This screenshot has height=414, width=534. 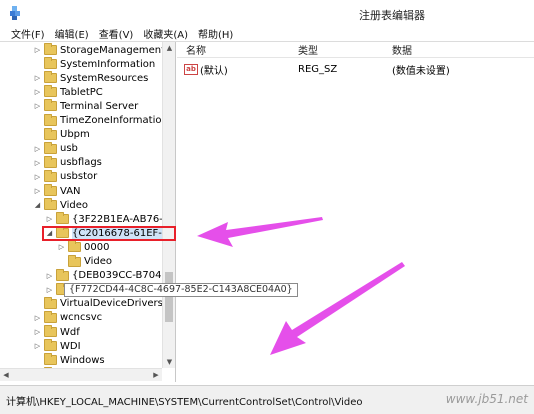 I want to click on watermark: www.jb51.net, so click(x=486, y=399).